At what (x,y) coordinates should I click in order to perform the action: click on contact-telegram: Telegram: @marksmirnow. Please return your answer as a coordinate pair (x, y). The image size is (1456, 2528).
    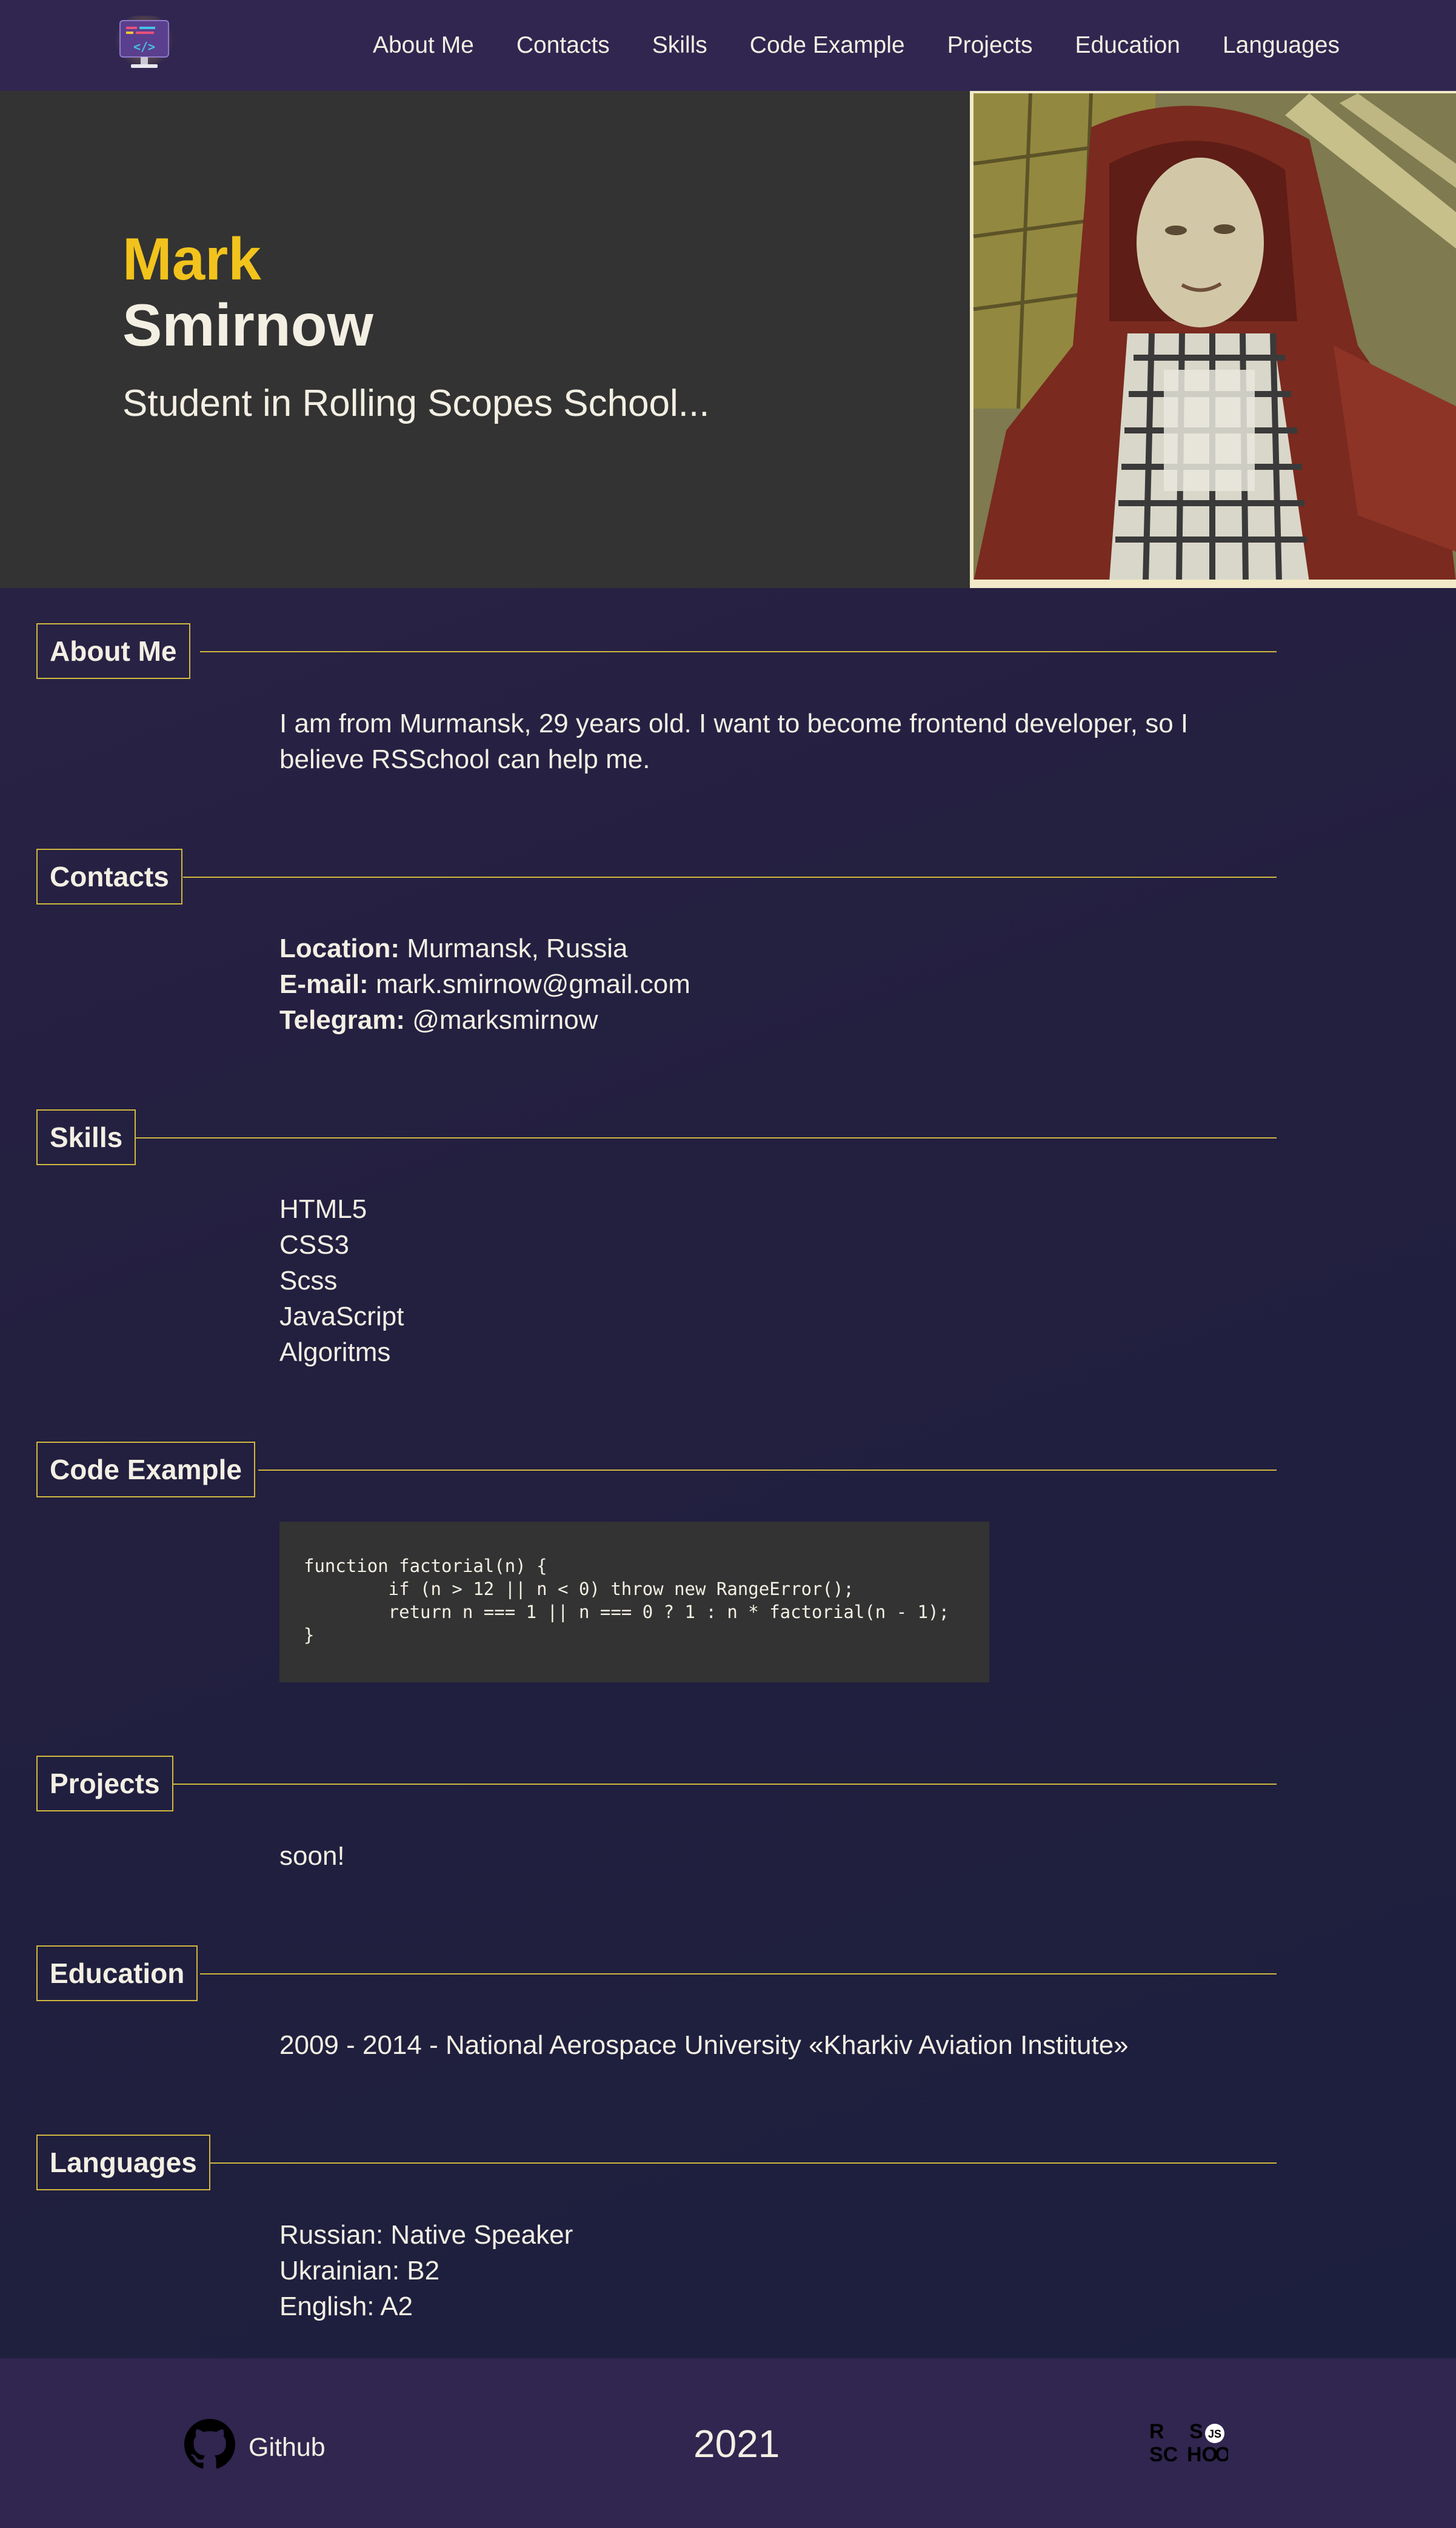
    Looking at the image, I should click on (484, 1020).